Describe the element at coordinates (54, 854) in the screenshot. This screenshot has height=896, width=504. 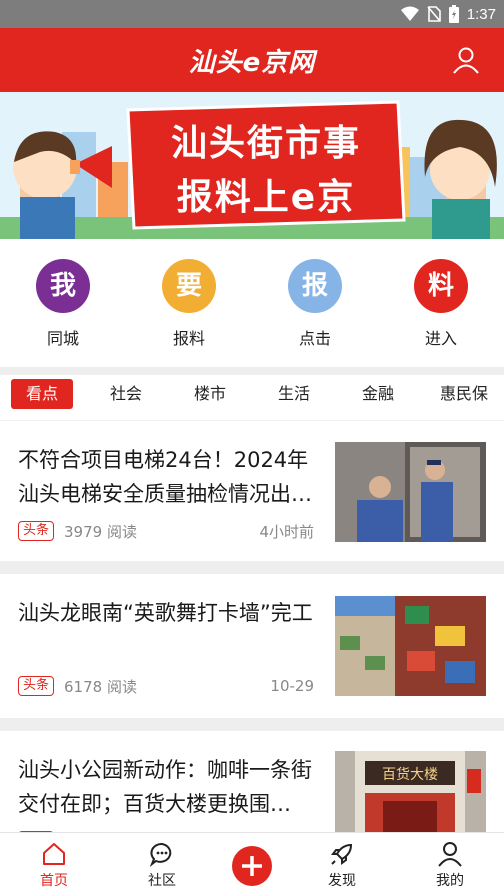
I see `home-icon` at that location.